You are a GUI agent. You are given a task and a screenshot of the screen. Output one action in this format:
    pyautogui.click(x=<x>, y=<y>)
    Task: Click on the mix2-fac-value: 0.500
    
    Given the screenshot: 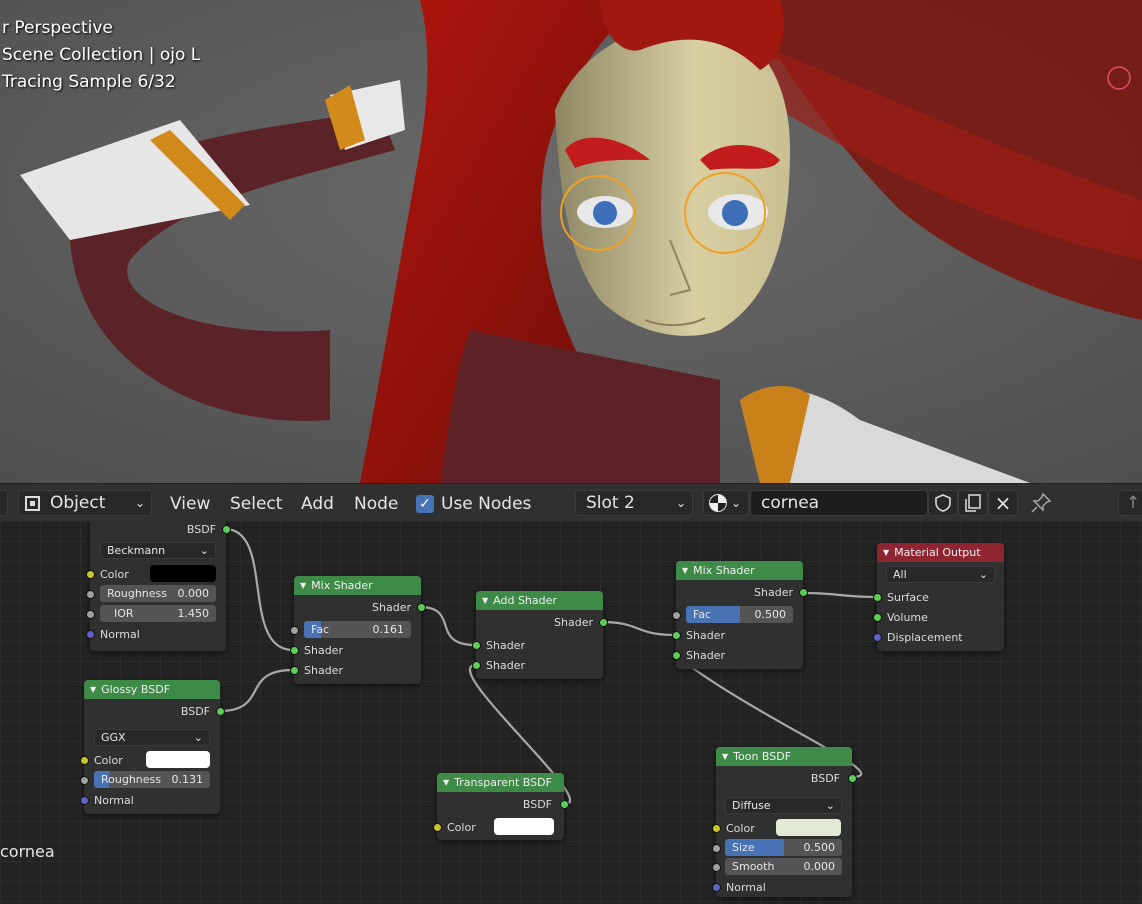 What is the action you would take?
    pyautogui.click(x=770, y=614)
    